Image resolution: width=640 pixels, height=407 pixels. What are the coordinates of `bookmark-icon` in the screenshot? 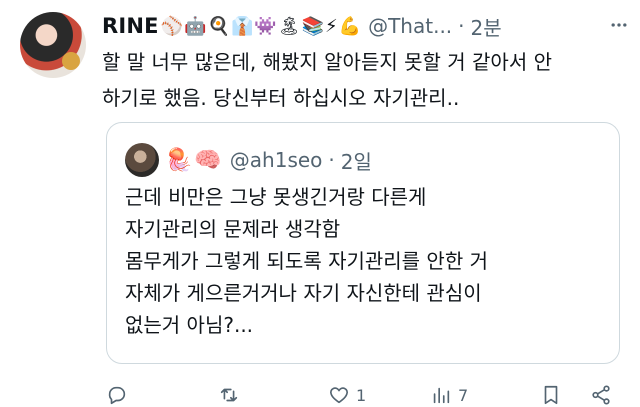 It's located at (551, 395).